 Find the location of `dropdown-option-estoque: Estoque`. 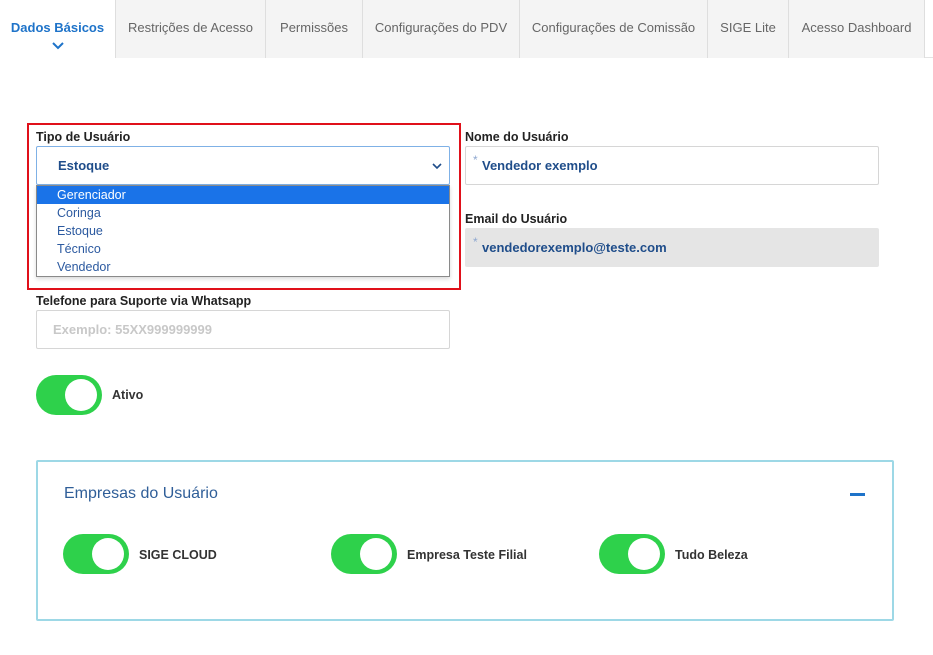

dropdown-option-estoque: Estoque is located at coordinates (243, 231).